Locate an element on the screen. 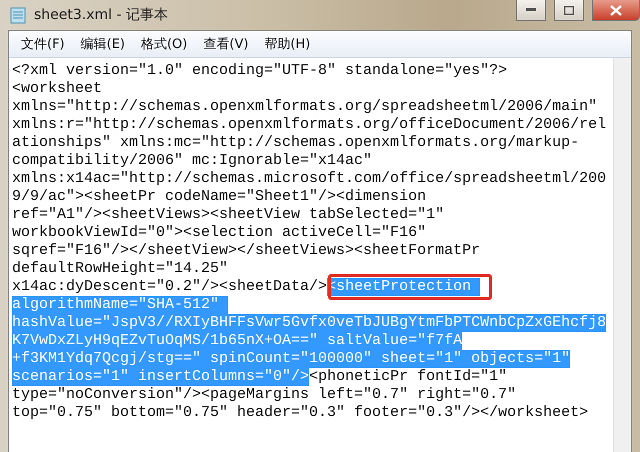 The width and height of the screenshot is (640, 452). code-text: defaultRowHeight="14.25" is located at coordinates (120, 269).